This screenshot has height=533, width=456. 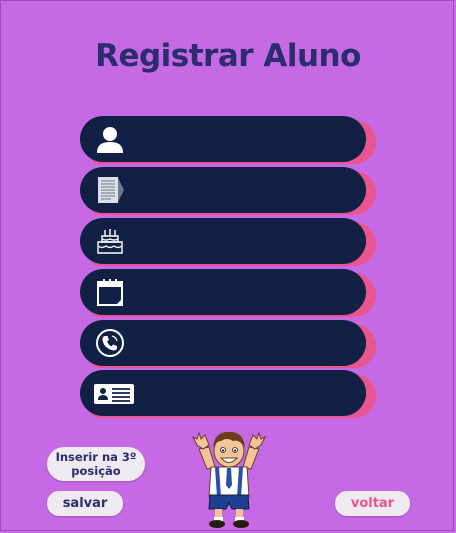 I want to click on back-button: voltar, so click(x=372, y=503).